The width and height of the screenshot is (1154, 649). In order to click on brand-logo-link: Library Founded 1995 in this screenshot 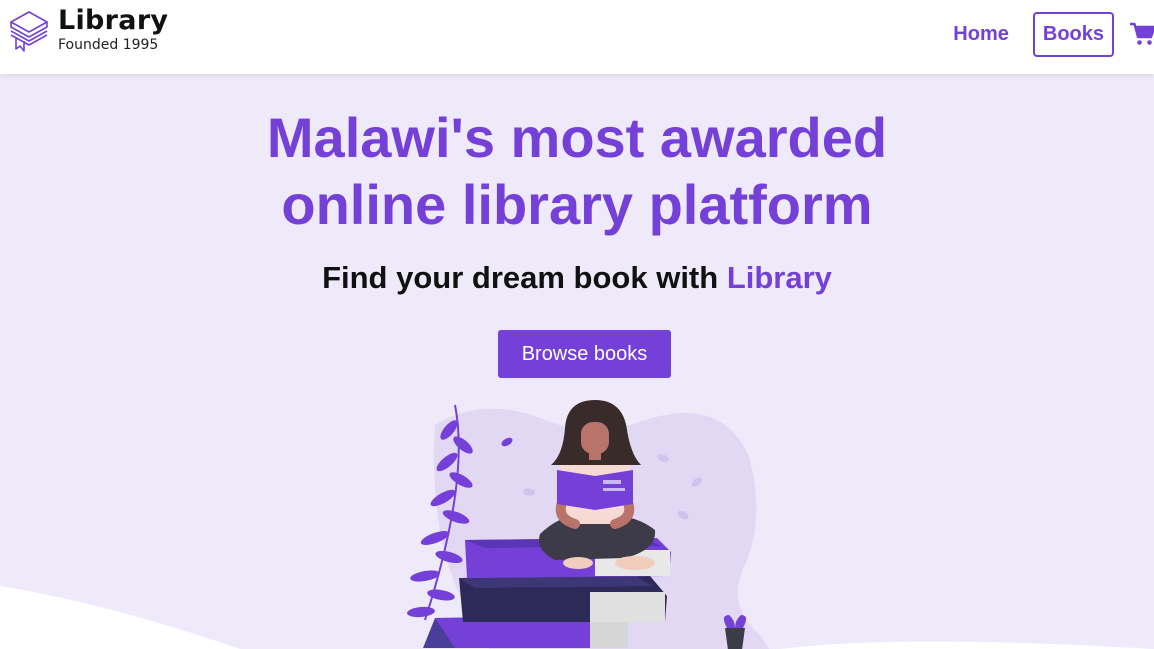, I will do `click(88, 29)`.